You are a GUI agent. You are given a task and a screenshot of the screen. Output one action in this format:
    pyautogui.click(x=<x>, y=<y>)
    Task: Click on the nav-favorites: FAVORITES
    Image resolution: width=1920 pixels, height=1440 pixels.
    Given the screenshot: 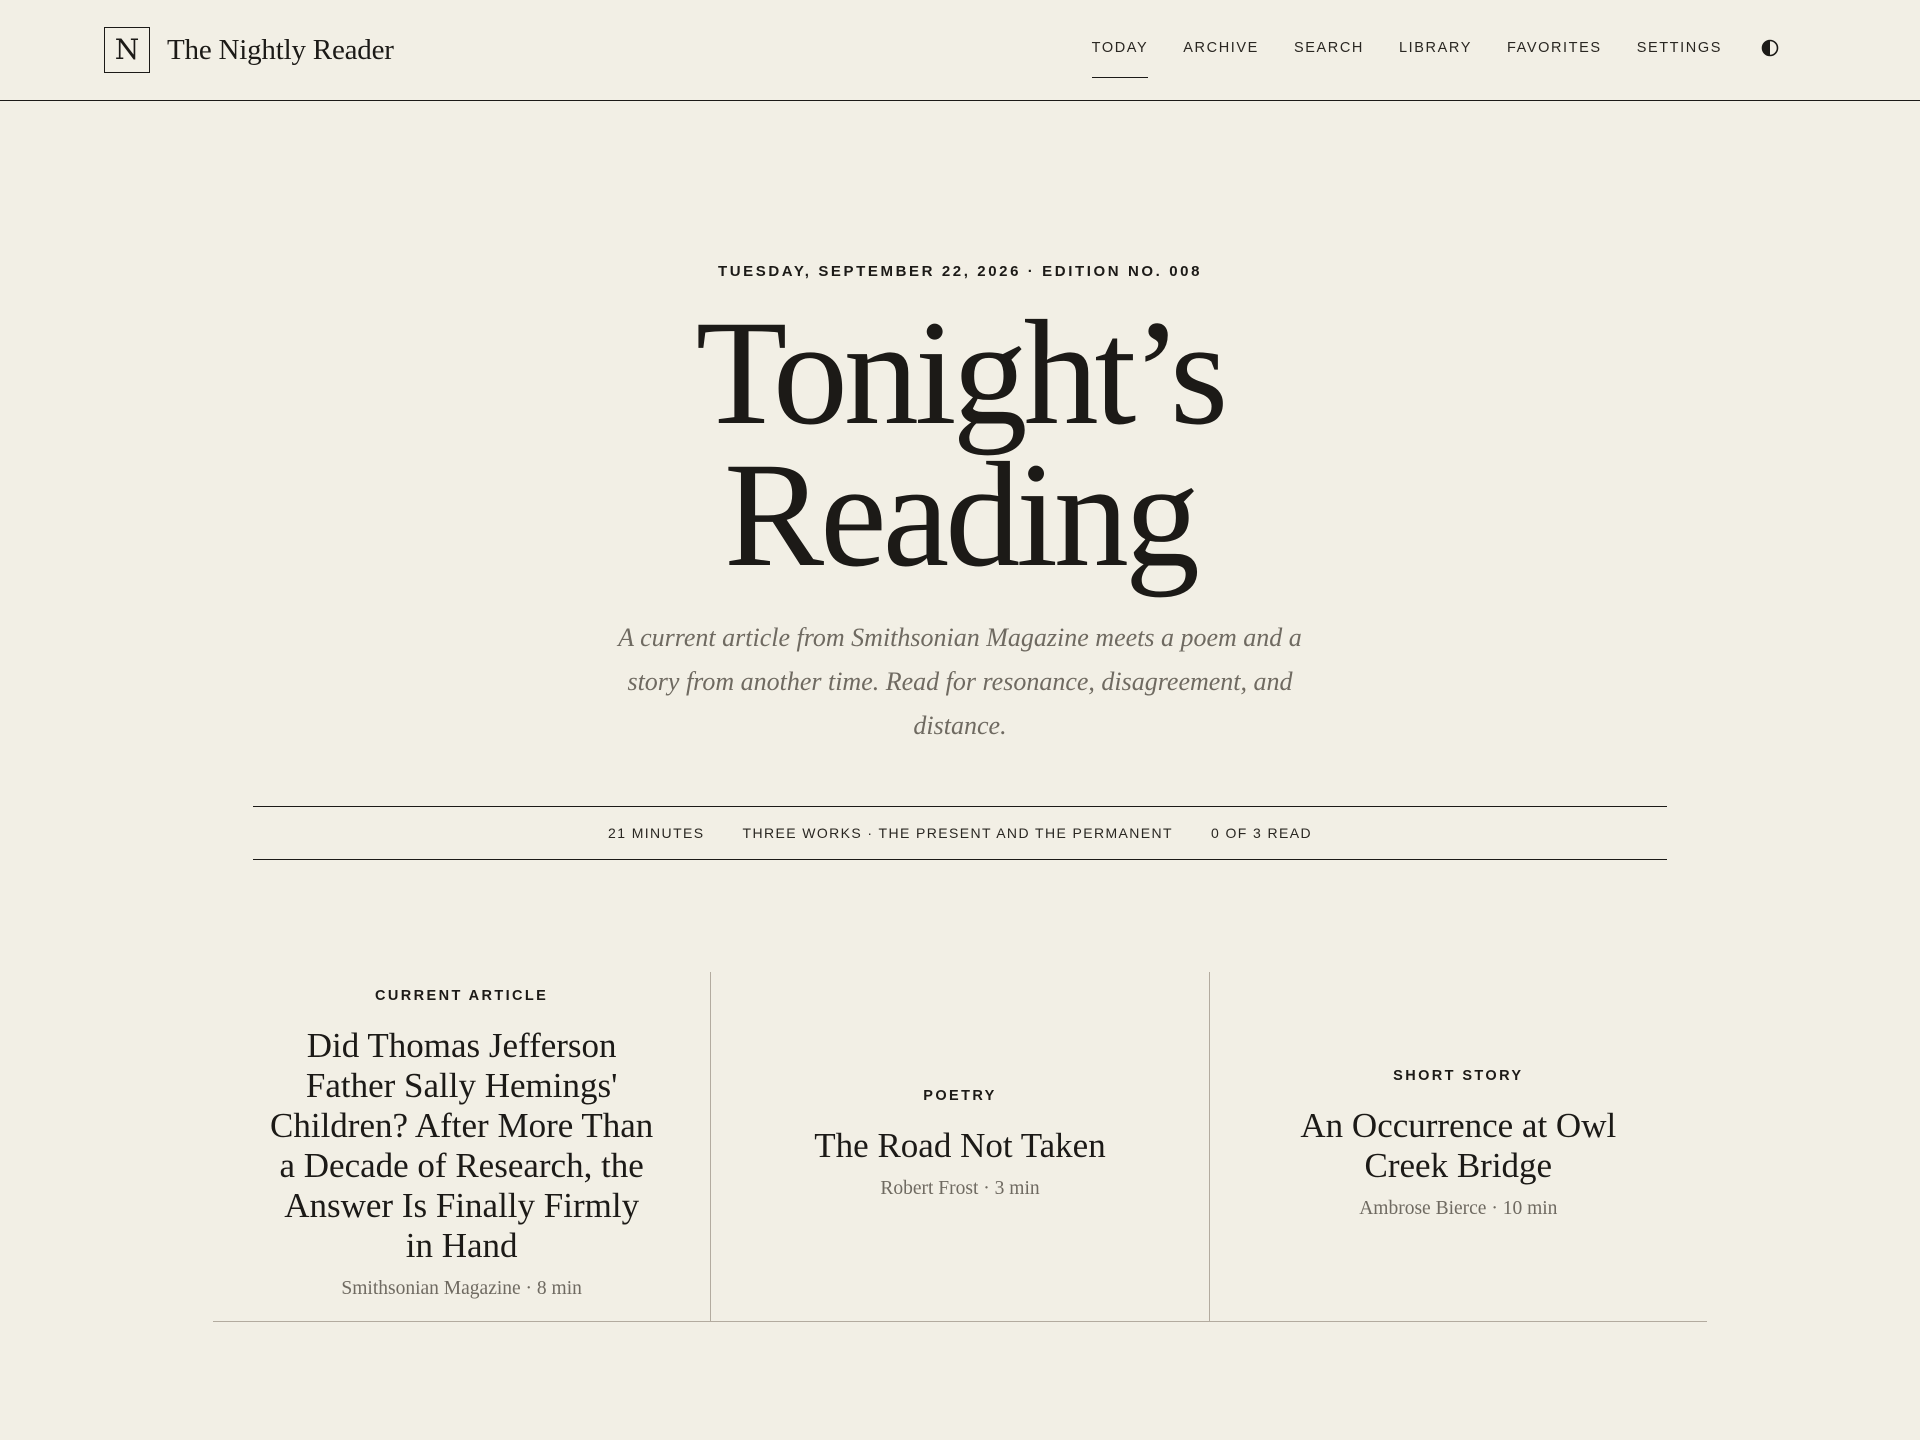 What is the action you would take?
    pyautogui.click(x=1554, y=48)
    